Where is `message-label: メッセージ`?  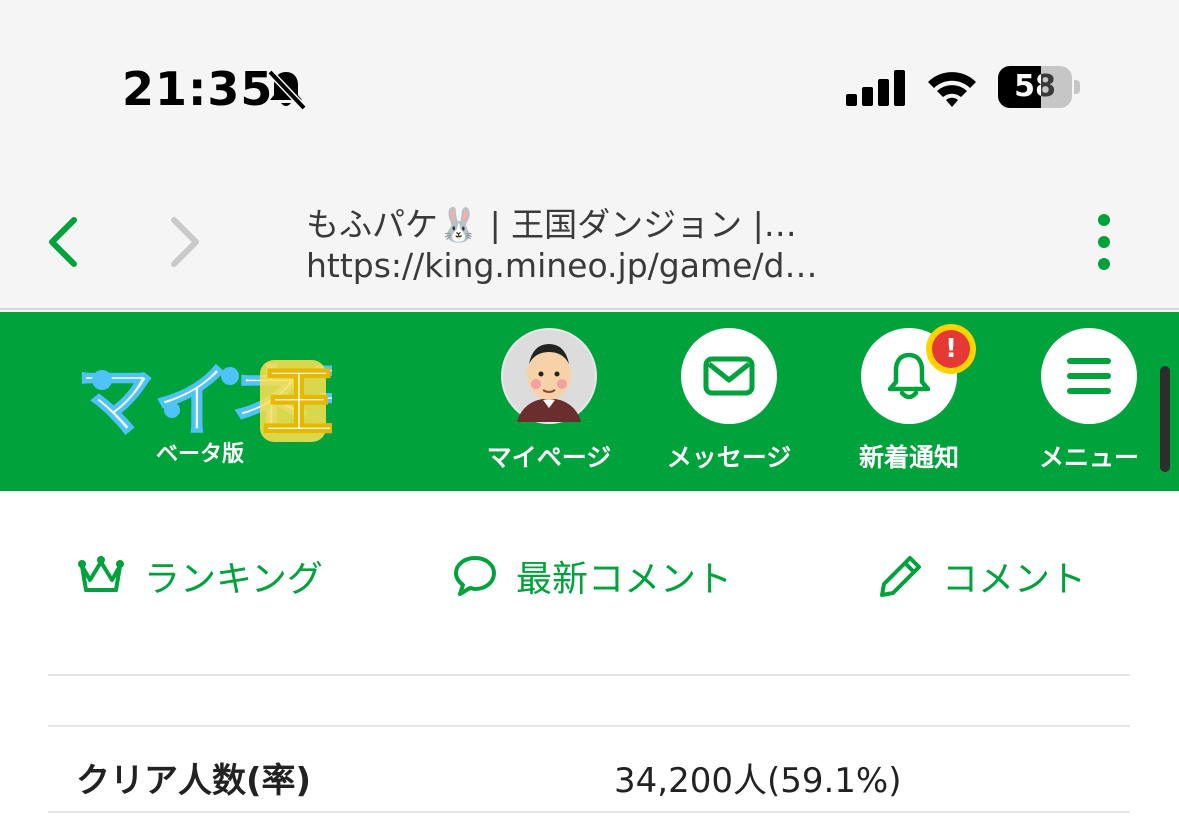
message-label: メッセージ is located at coordinates (729, 457).